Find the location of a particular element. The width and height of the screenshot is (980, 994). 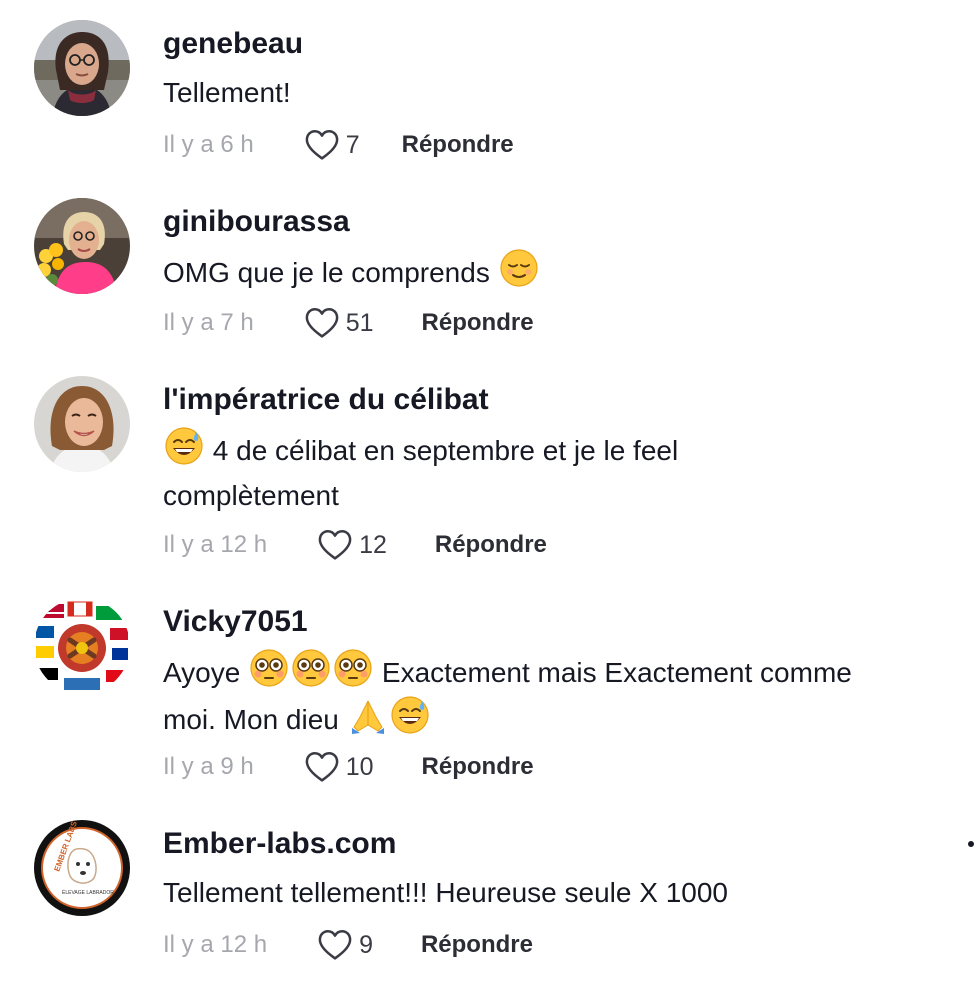

comment-meta: Il y a 12 h 9 Répondre is located at coordinates (348, 945).